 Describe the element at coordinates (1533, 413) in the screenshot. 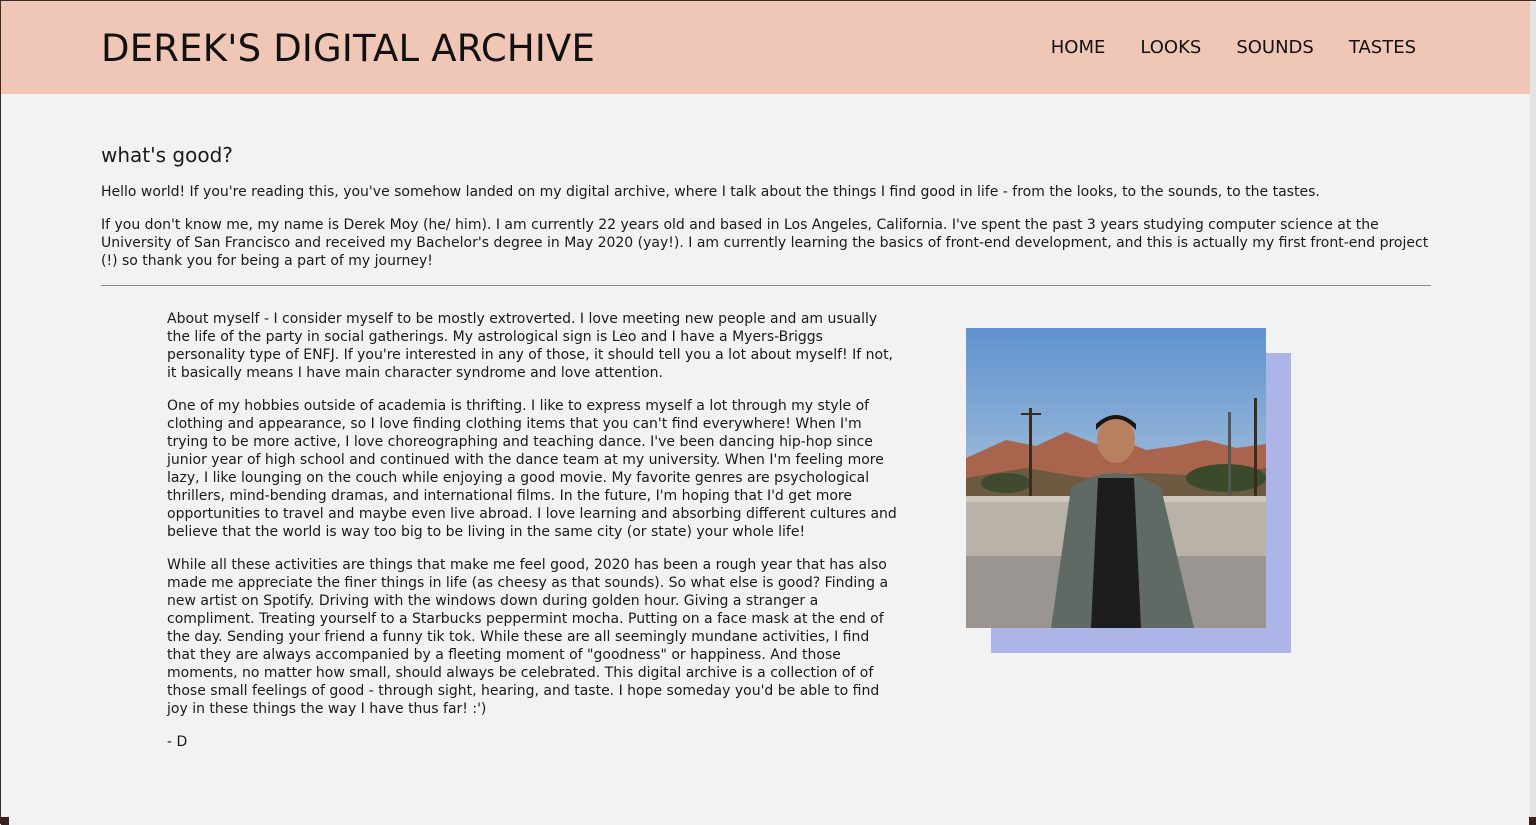

I see `window-edge` at that location.